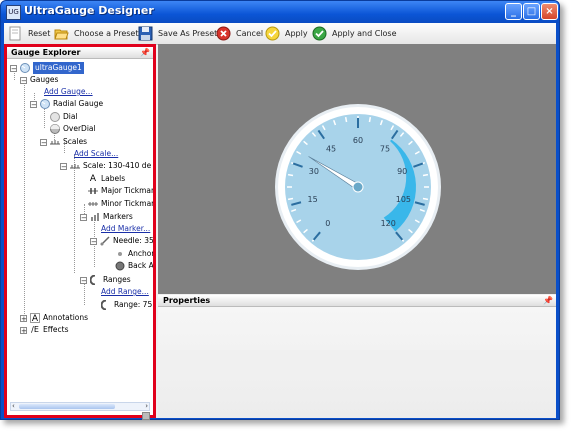 The width and height of the screenshot is (574, 434). I want to click on tree-dial-label: Dial, so click(70, 116).